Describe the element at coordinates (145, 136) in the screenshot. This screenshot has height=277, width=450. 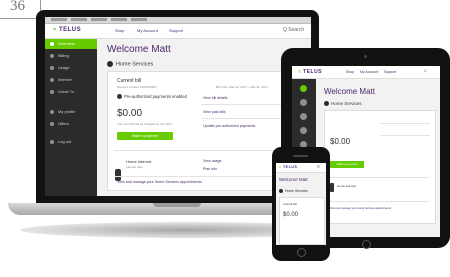
I see `make-payment-button: Make a payment` at that location.